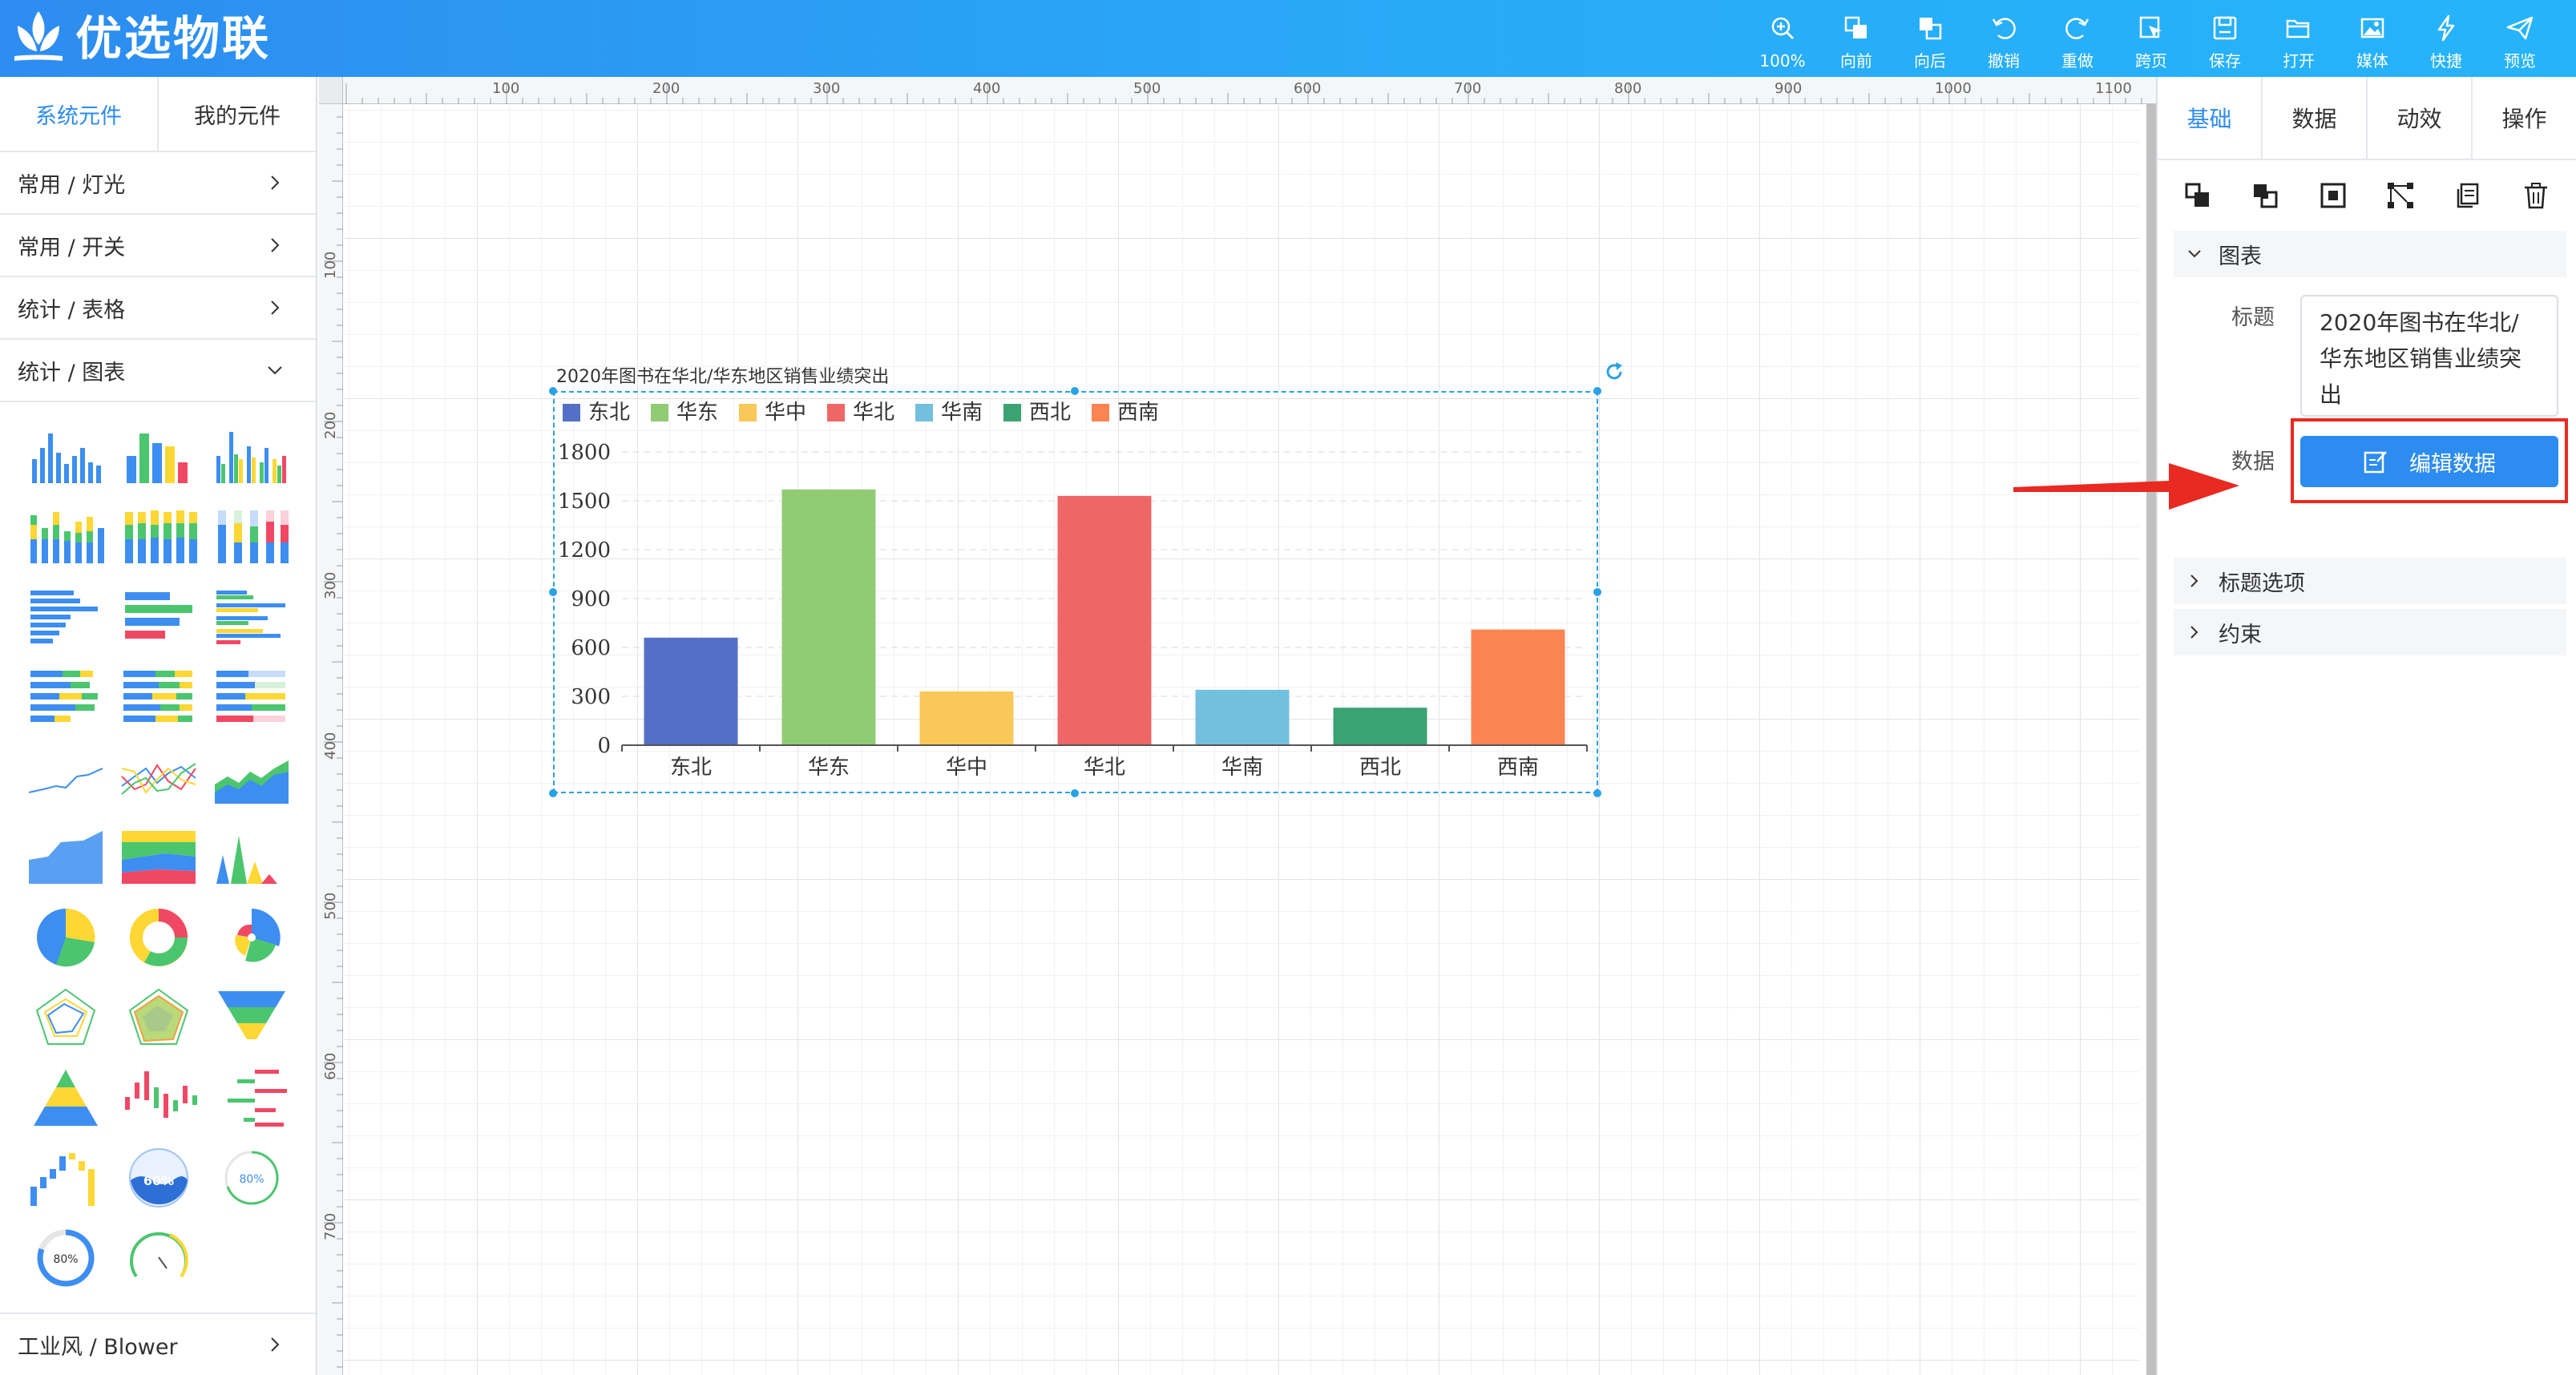  I want to click on redo-button: 重做, so click(2077, 41).